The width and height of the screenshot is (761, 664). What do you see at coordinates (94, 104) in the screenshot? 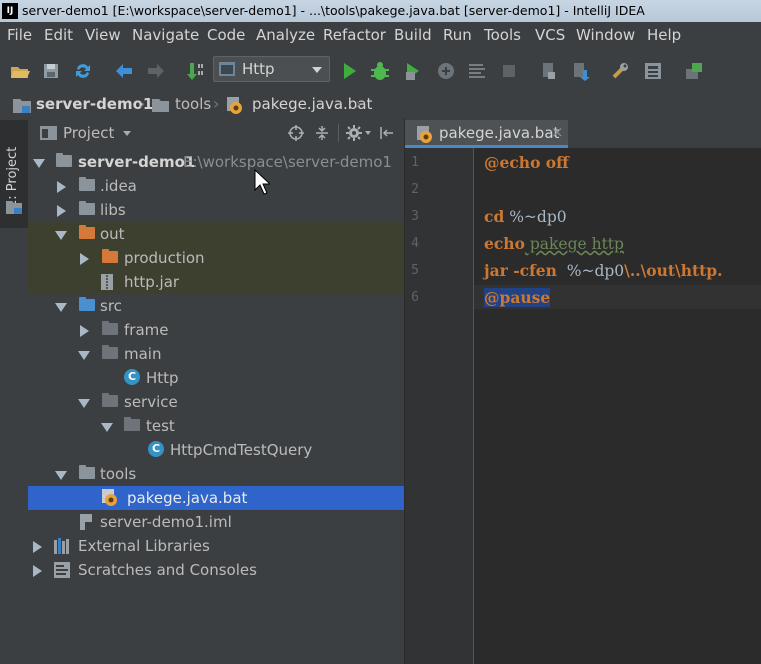
I see `breadcrumb-item-project: server-demo1` at bounding box center [94, 104].